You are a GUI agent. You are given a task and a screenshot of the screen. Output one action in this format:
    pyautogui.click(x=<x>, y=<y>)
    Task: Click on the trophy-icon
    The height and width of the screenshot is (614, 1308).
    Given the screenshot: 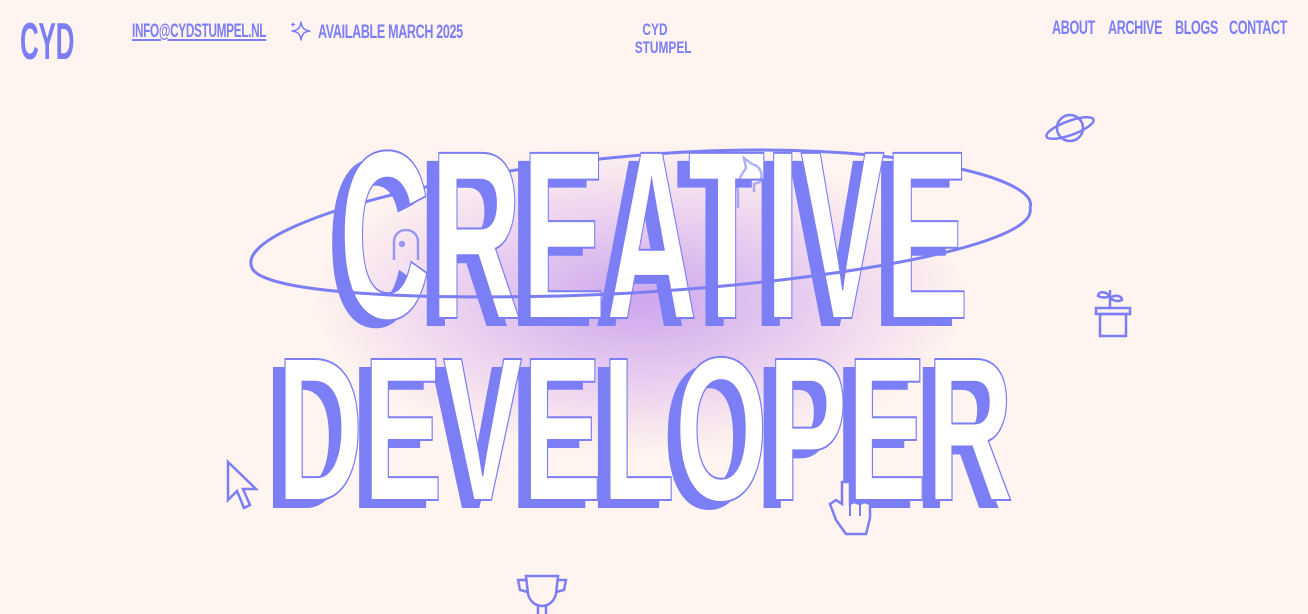 What is the action you would take?
    pyautogui.click(x=542, y=594)
    